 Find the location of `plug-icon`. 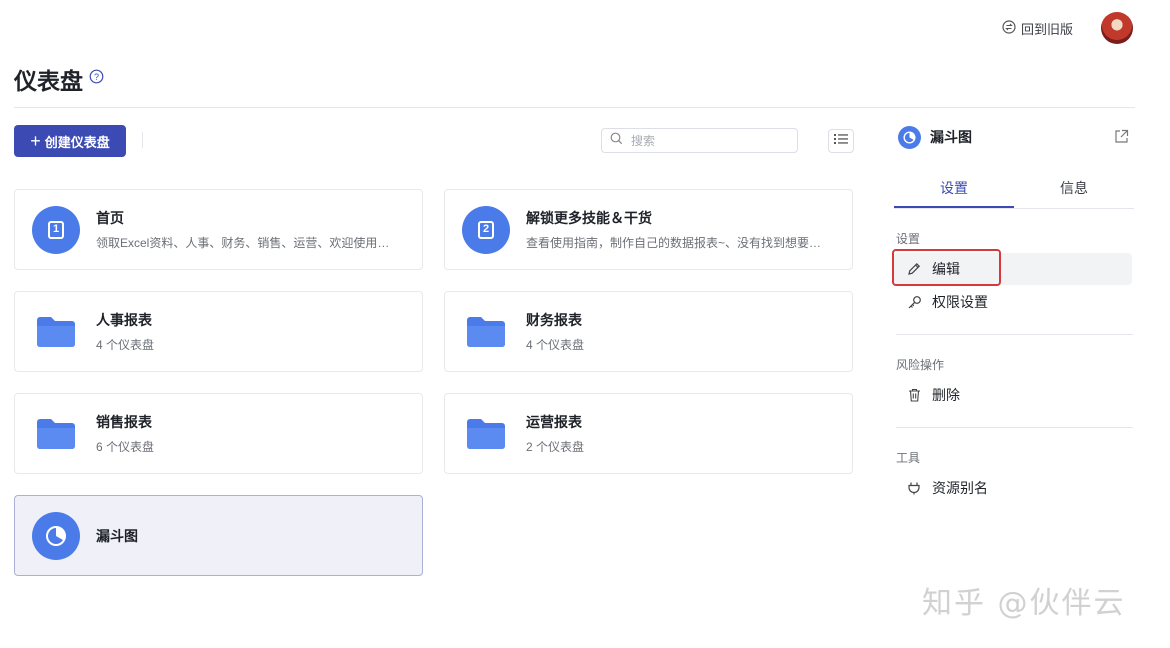

plug-icon is located at coordinates (914, 488).